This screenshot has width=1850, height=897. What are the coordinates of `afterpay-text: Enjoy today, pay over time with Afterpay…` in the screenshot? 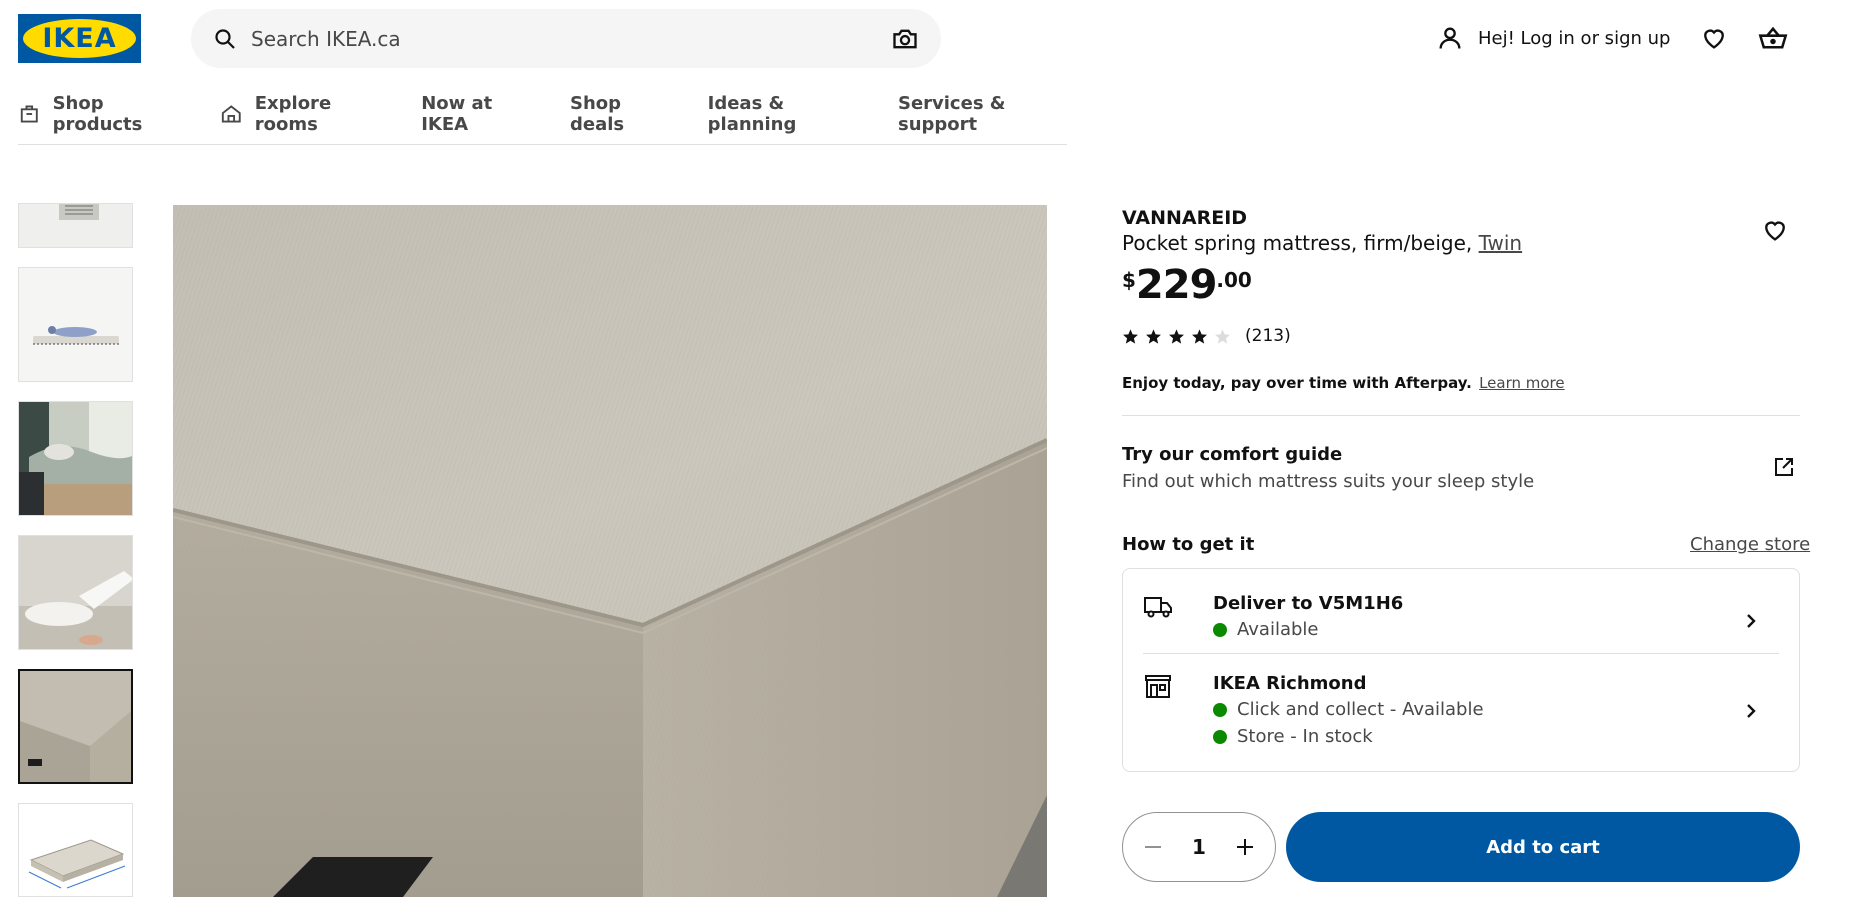 It's located at (1297, 383).